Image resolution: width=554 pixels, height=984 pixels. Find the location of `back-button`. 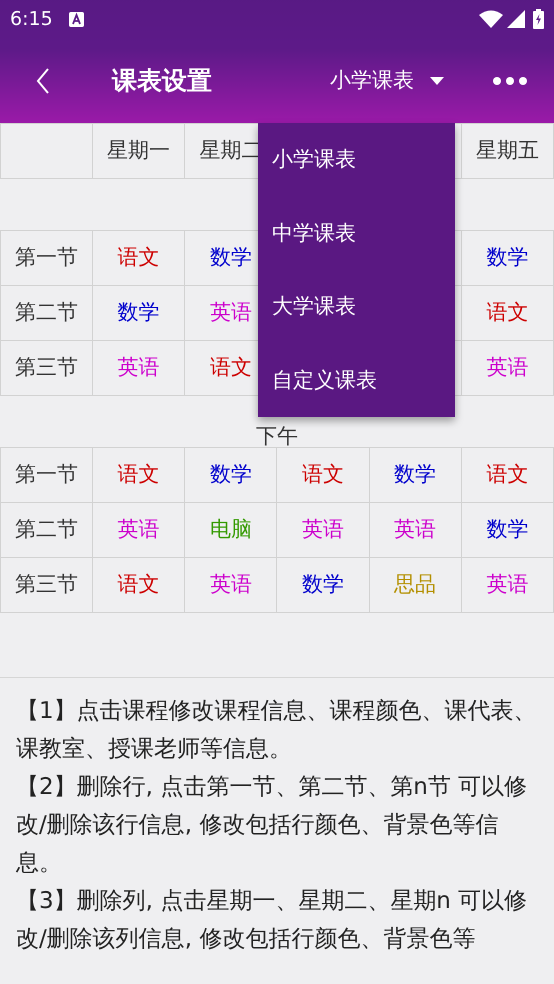

back-button is located at coordinates (43, 81).